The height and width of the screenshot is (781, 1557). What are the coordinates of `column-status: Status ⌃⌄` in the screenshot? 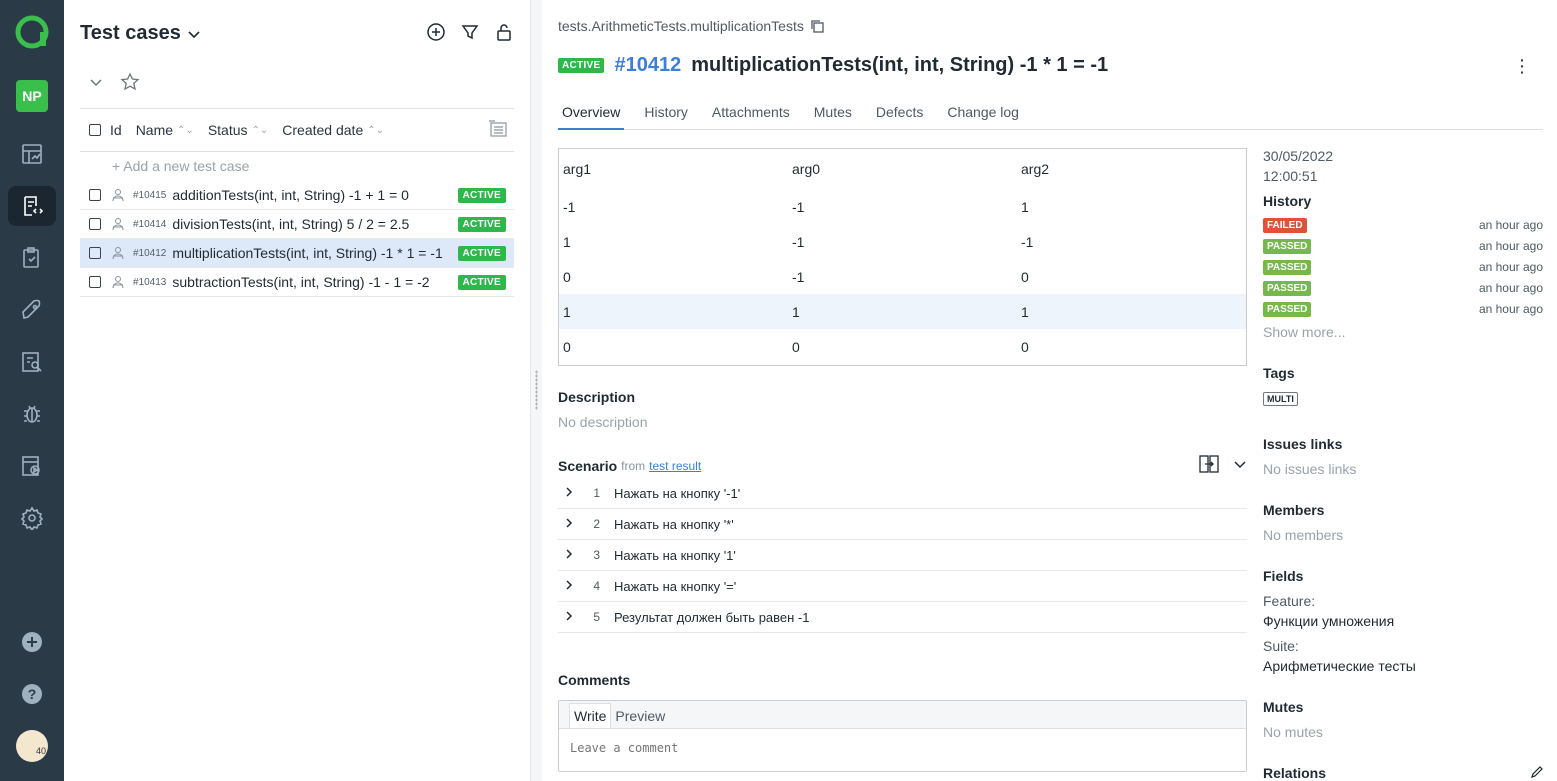 It's located at (238, 130).